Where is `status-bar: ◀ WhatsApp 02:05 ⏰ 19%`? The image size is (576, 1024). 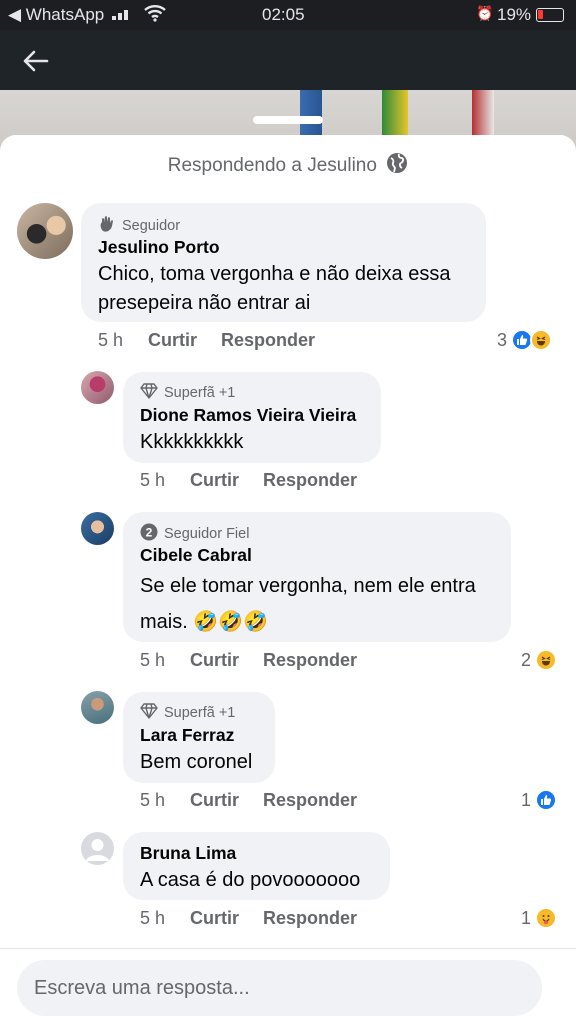 status-bar: ◀ WhatsApp 02:05 ⏰ 19% is located at coordinates (288, 15).